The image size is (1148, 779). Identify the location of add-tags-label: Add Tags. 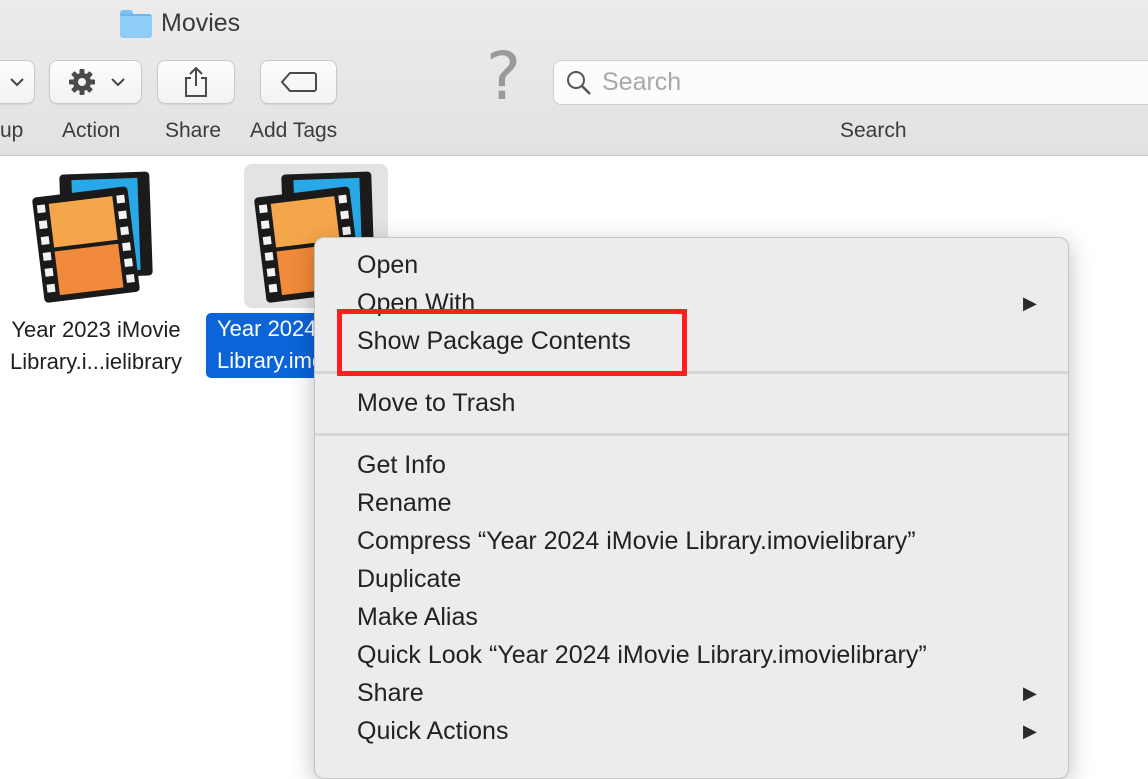
(294, 130).